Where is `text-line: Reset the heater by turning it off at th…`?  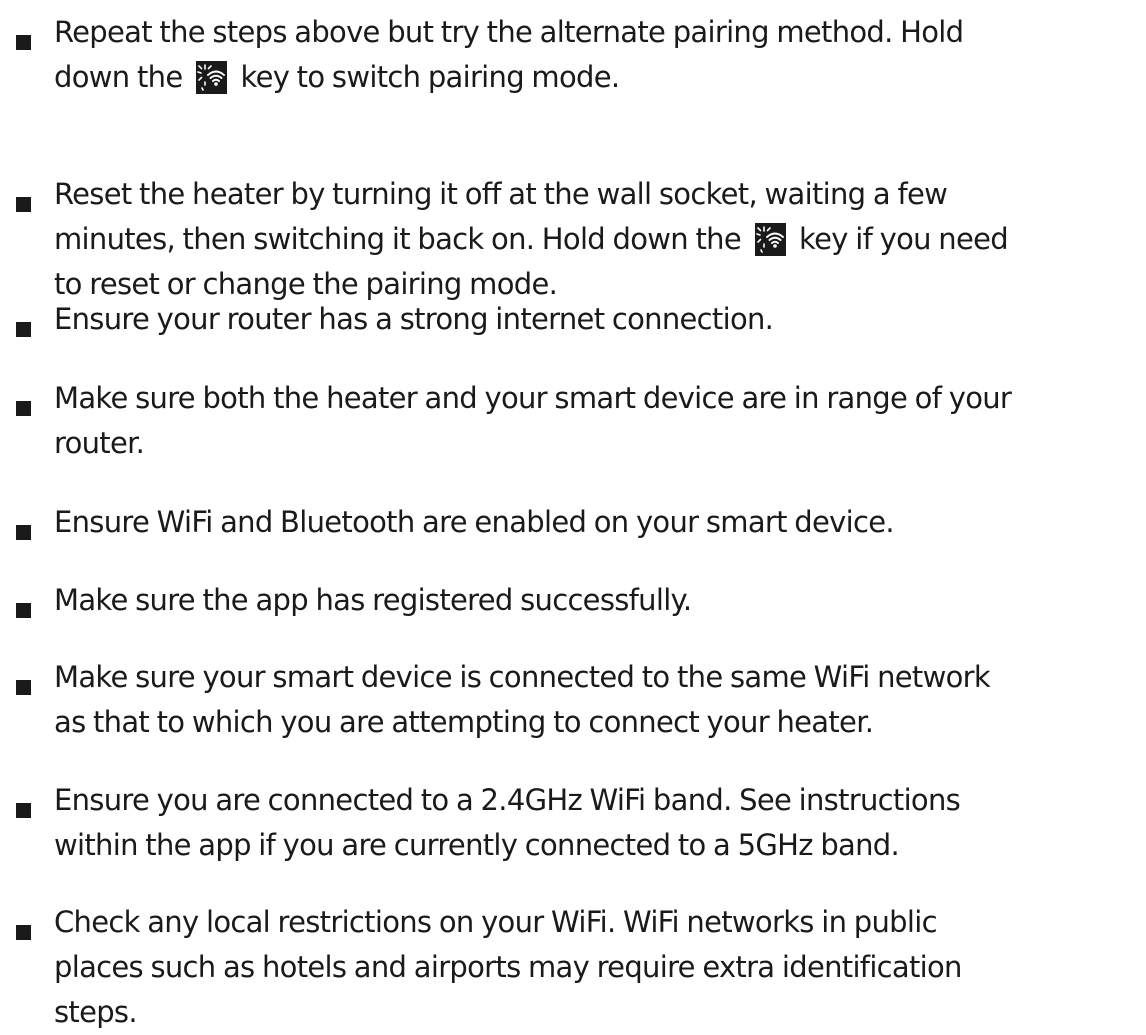
text-line: Reset the heater by turning it off at th… is located at coordinates (600, 194).